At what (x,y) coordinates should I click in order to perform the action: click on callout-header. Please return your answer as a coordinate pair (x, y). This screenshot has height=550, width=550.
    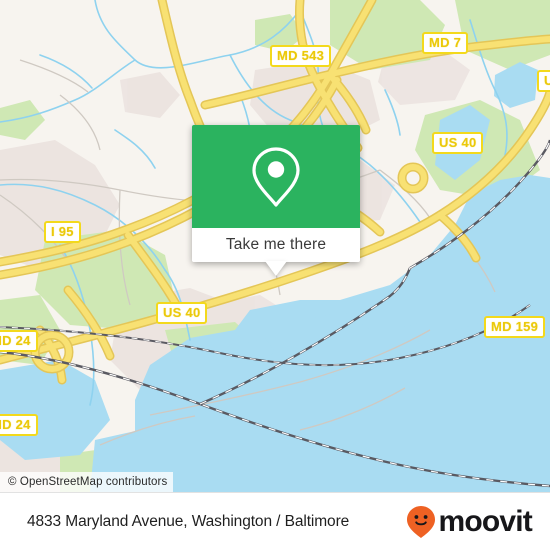
    Looking at the image, I should click on (276, 176).